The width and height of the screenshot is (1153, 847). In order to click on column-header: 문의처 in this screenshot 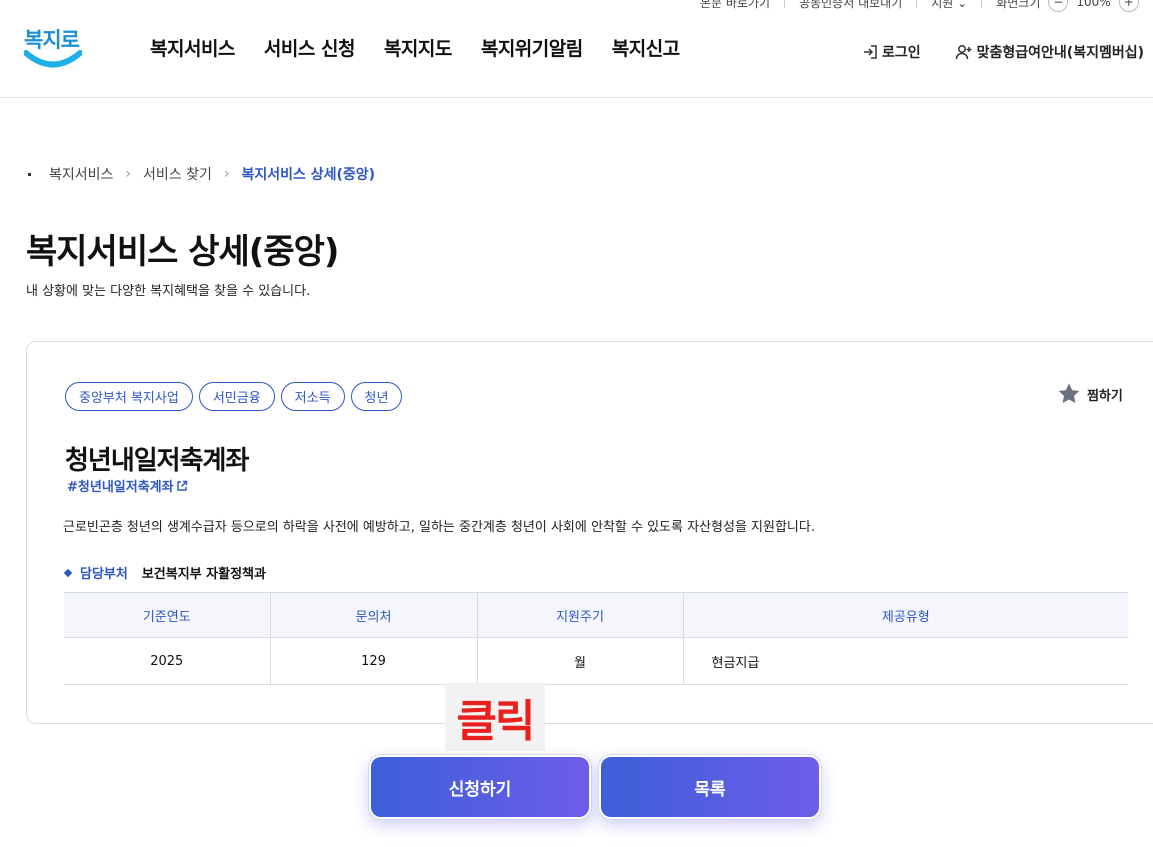, I will do `click(374, 615)`.